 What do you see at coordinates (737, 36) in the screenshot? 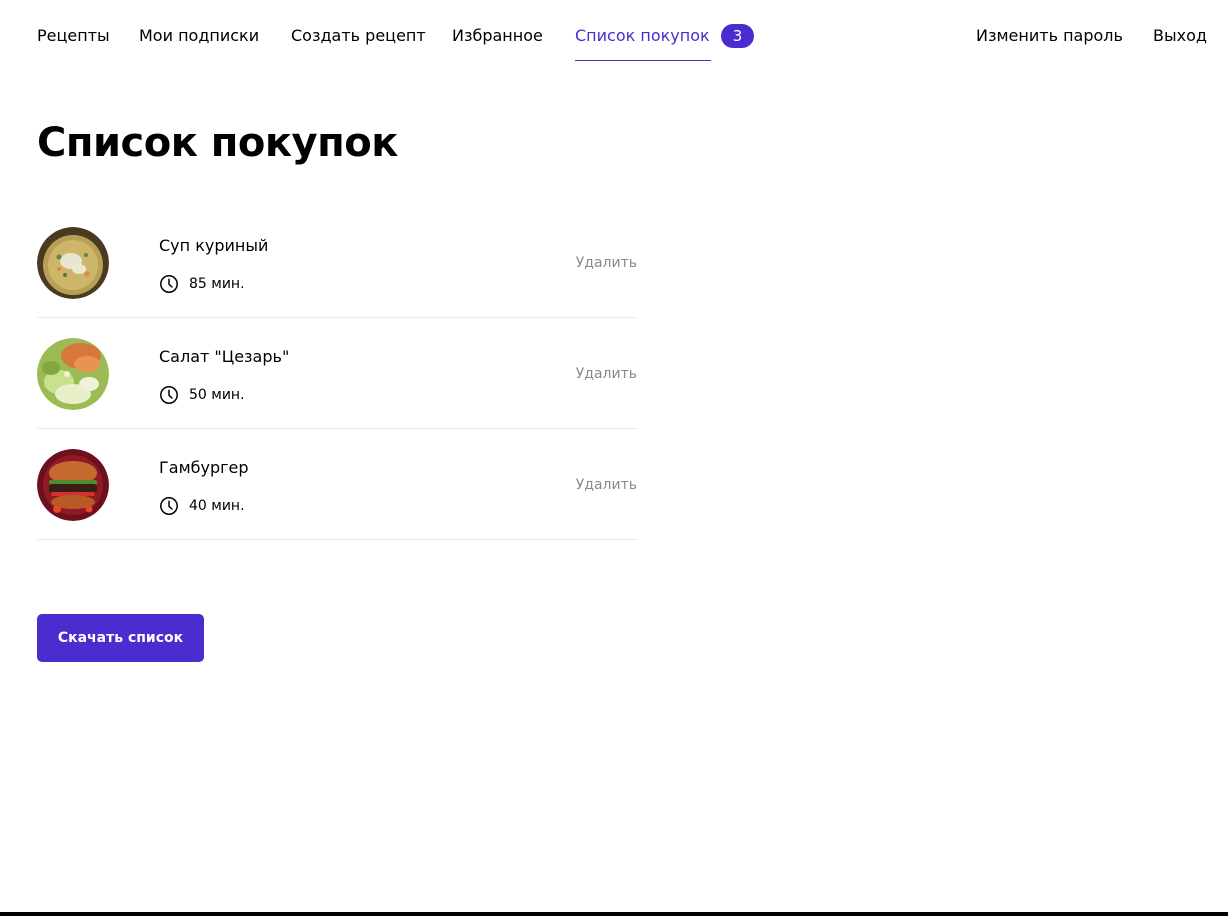
I see `shopping-count-badge: 3` at bounding box center [737, 36].